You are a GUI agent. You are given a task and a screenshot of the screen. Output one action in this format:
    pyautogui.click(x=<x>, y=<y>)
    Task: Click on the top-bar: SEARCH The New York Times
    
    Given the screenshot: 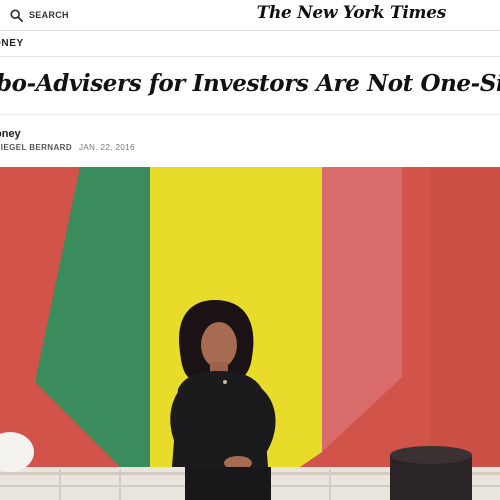 What is the action you would take?
    pyautogui.click(x=250, y=15)
    